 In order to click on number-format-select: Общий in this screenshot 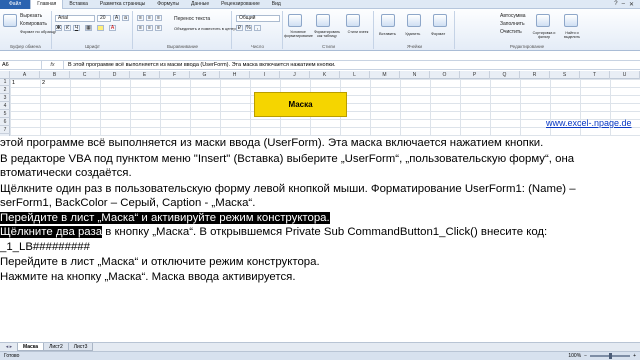, I will do `click(258, 18)`.